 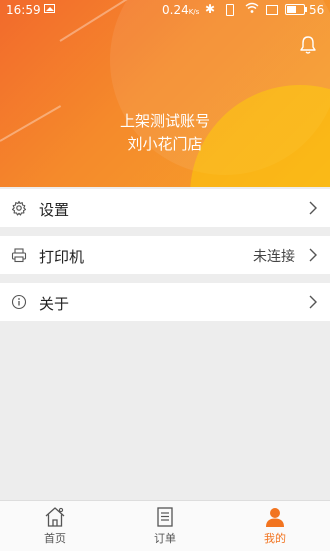 What do you see at coordinates (164, 121) in the screenshot?
I see `account-name: 上架测试账号` at bounding box center [164, 121].